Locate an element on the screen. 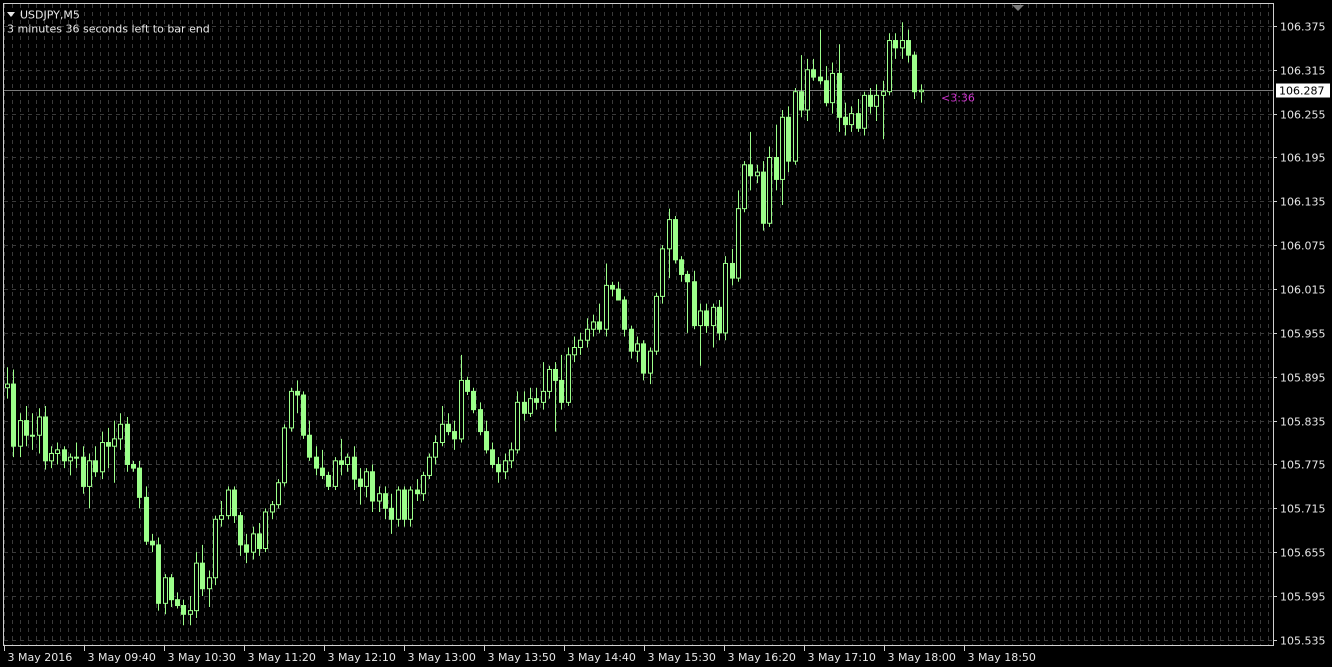  time-tick-label: 3 May 12:10 is located at coordinates (362, 657).